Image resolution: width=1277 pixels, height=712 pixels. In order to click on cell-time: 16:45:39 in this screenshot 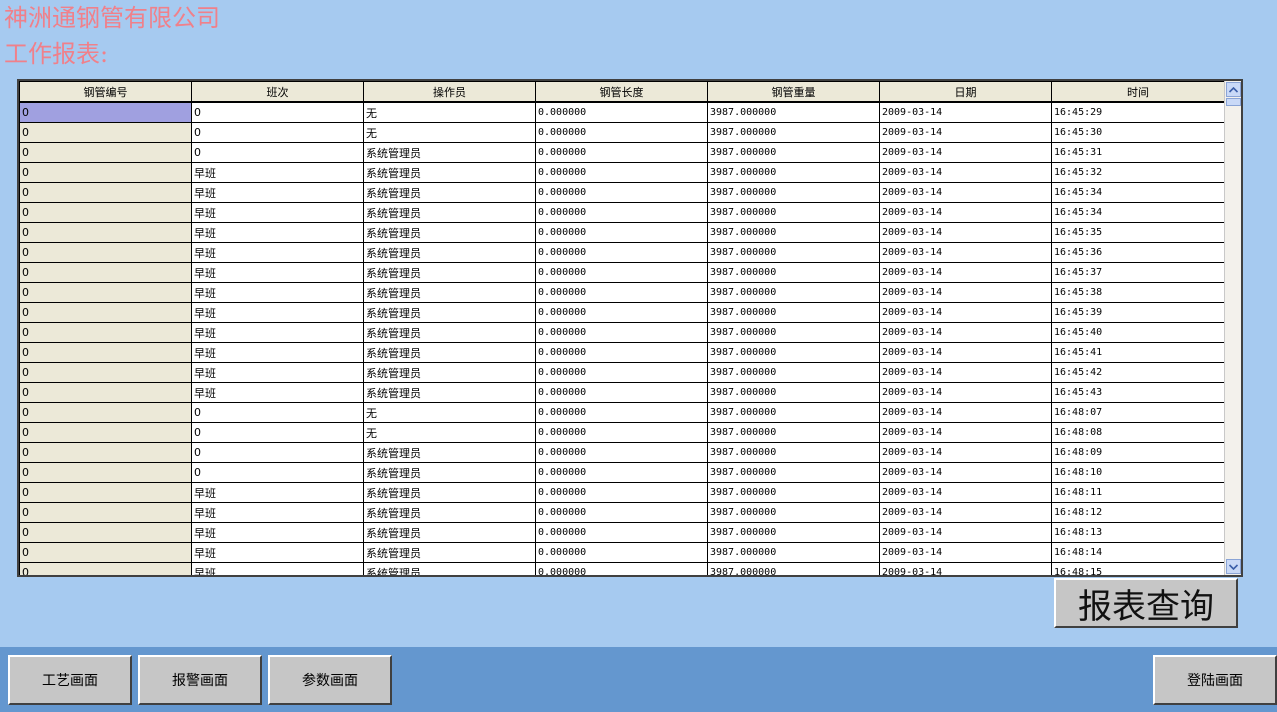, I will do `click(1137, 312)`.